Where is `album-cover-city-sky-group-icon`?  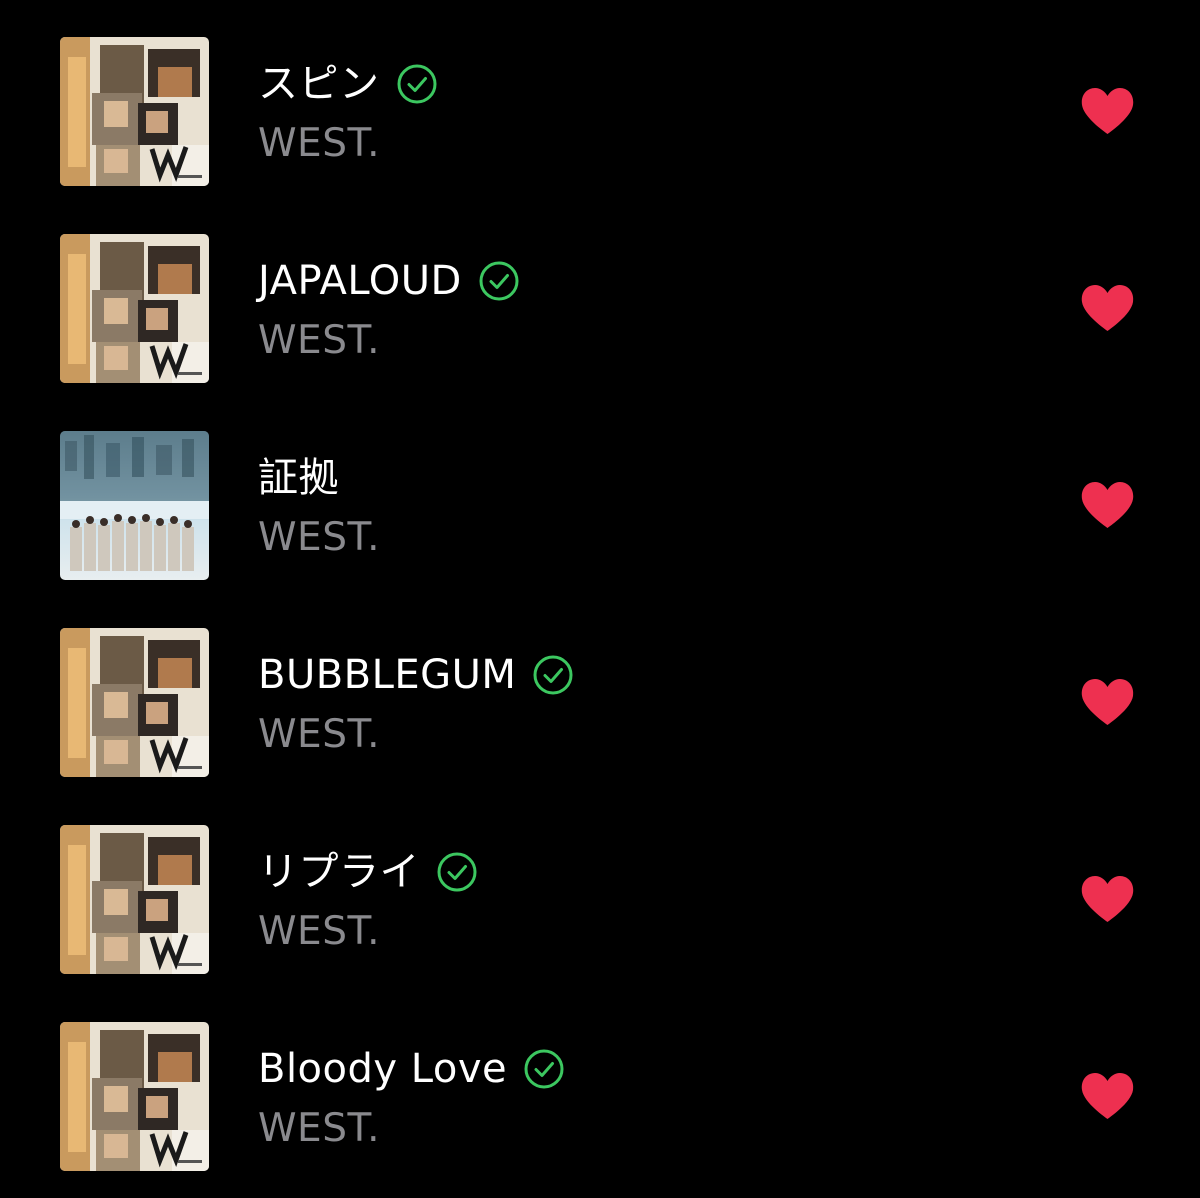
album-cover-city-sky-group-icon is located at coordinates (134, 505).